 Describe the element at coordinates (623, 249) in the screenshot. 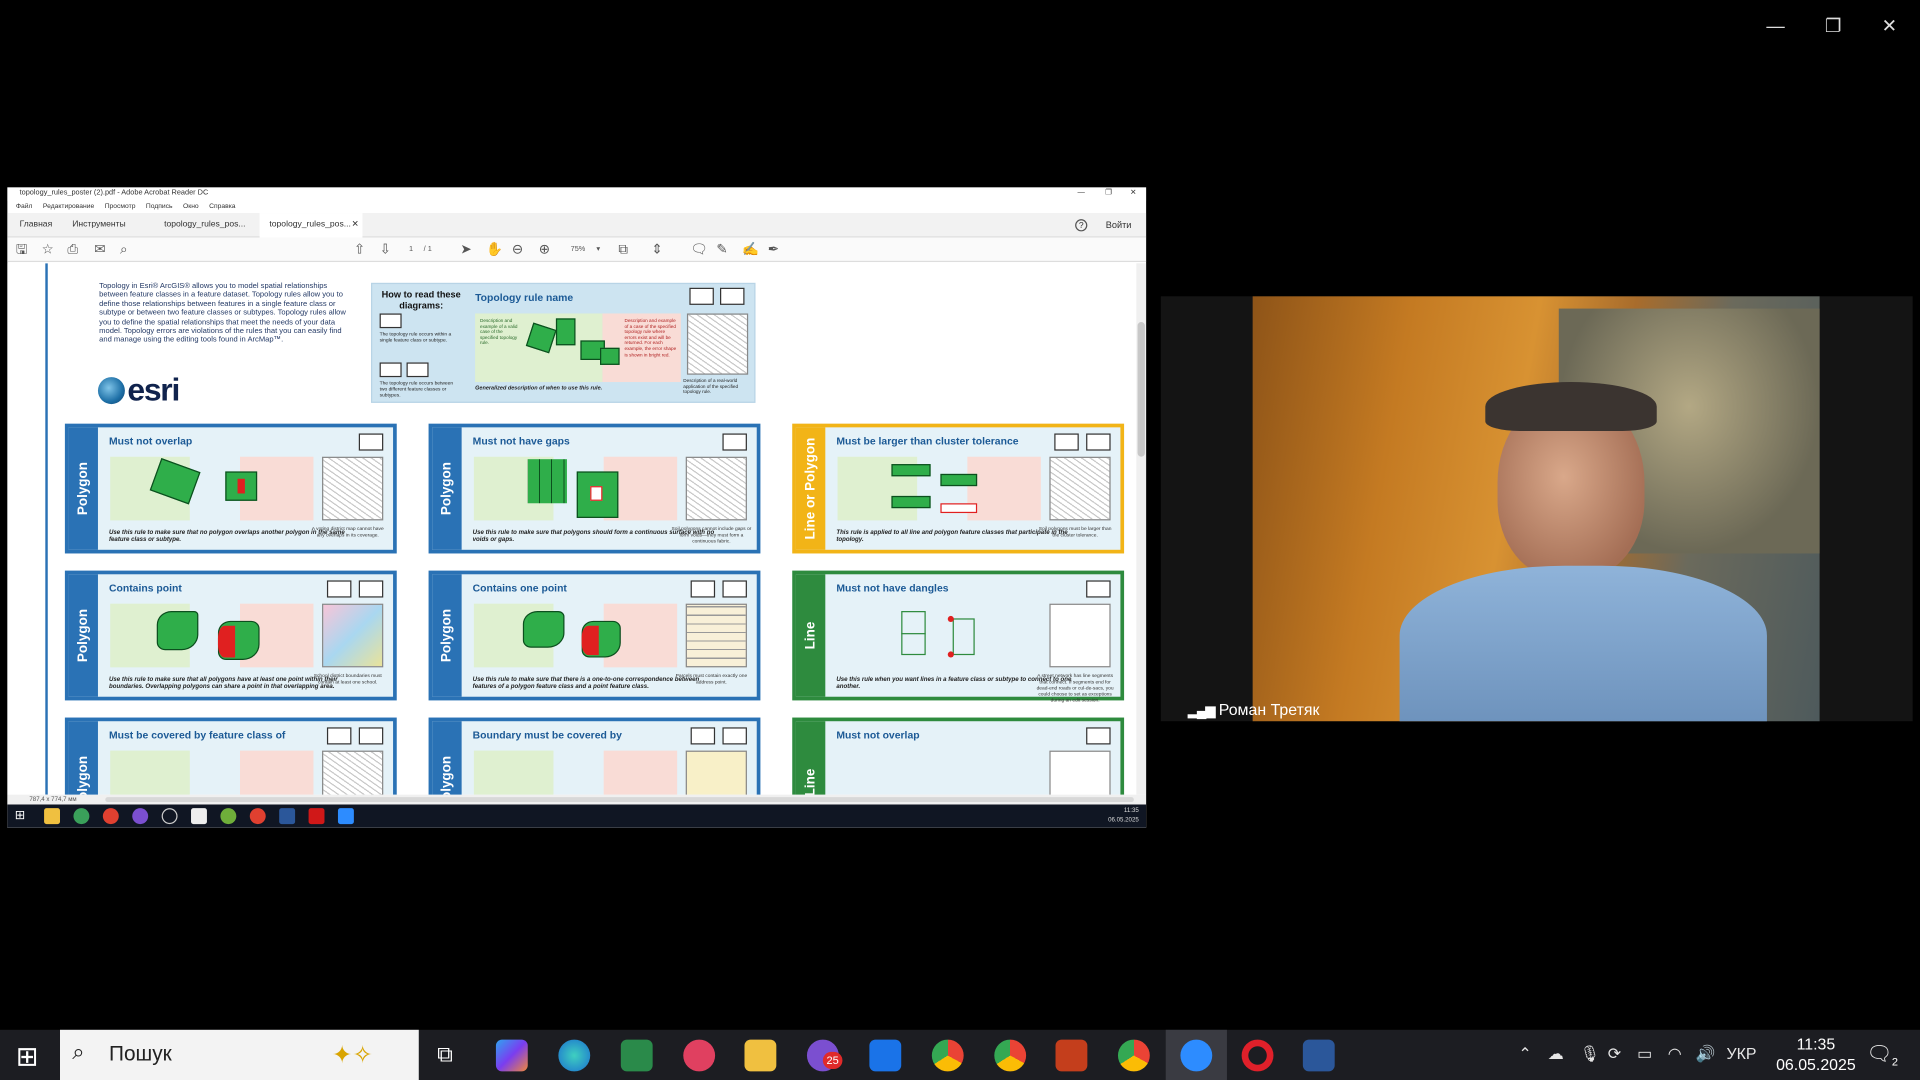

I see `fit-page-icon: ⧉` at that location.